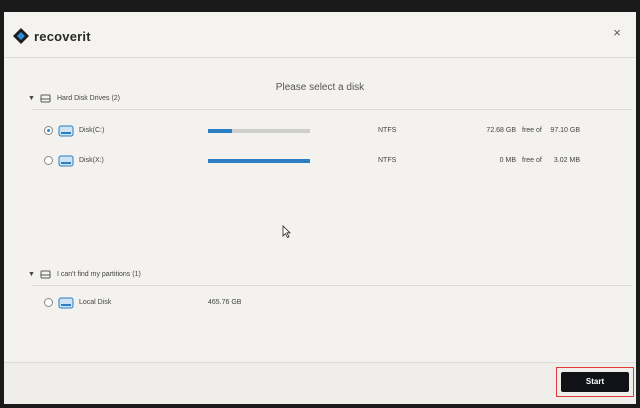 The image size is (640, 408). I want to click on group-missing-partitions: ▼ I can't find my partitions (1), so click(84, 274).